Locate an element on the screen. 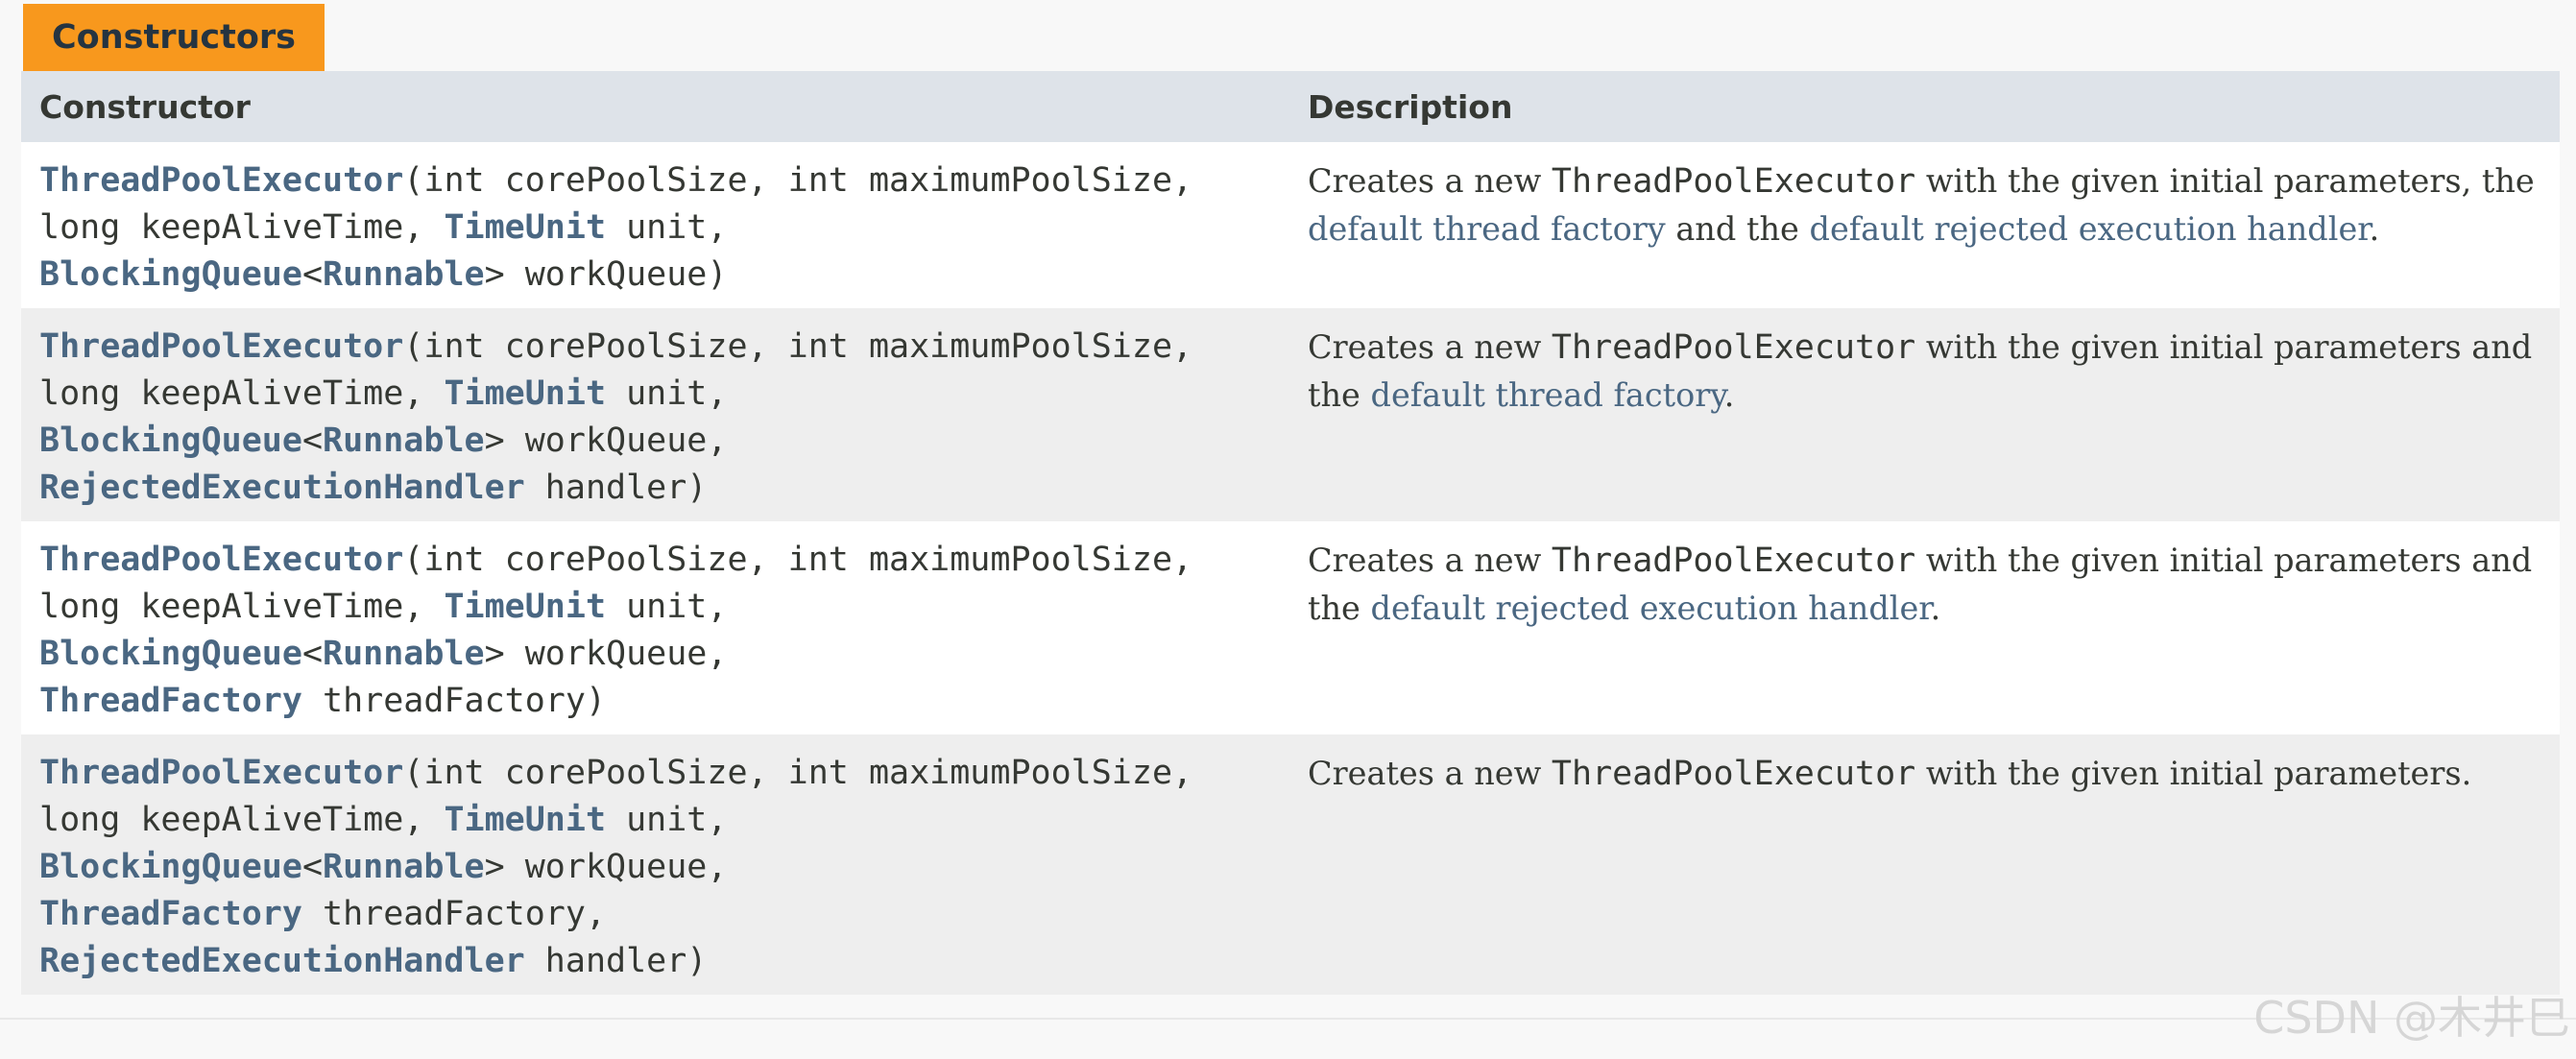 The width and height of the screenshot is (2576, 1059). signature-text: > workQueue) is located at coordinates (606, 275).